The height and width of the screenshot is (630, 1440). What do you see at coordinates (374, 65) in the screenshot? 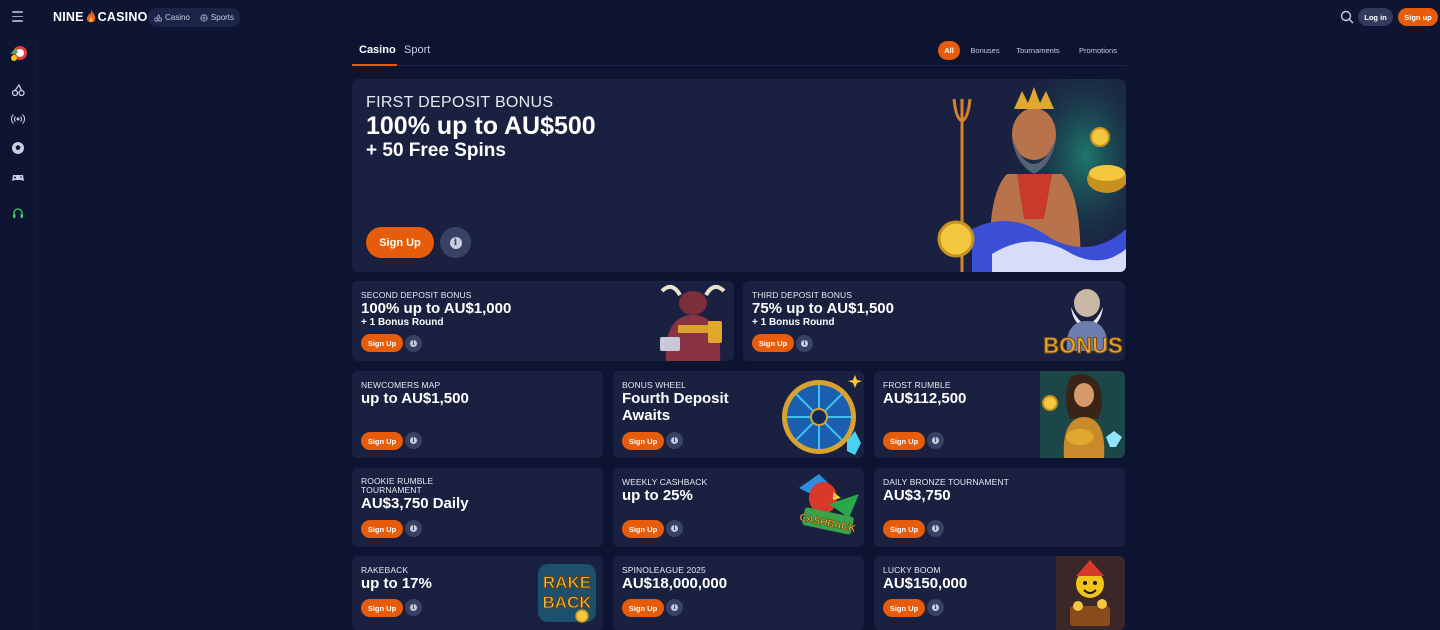
I see `tab-underline` at bounding box center [374, 65].